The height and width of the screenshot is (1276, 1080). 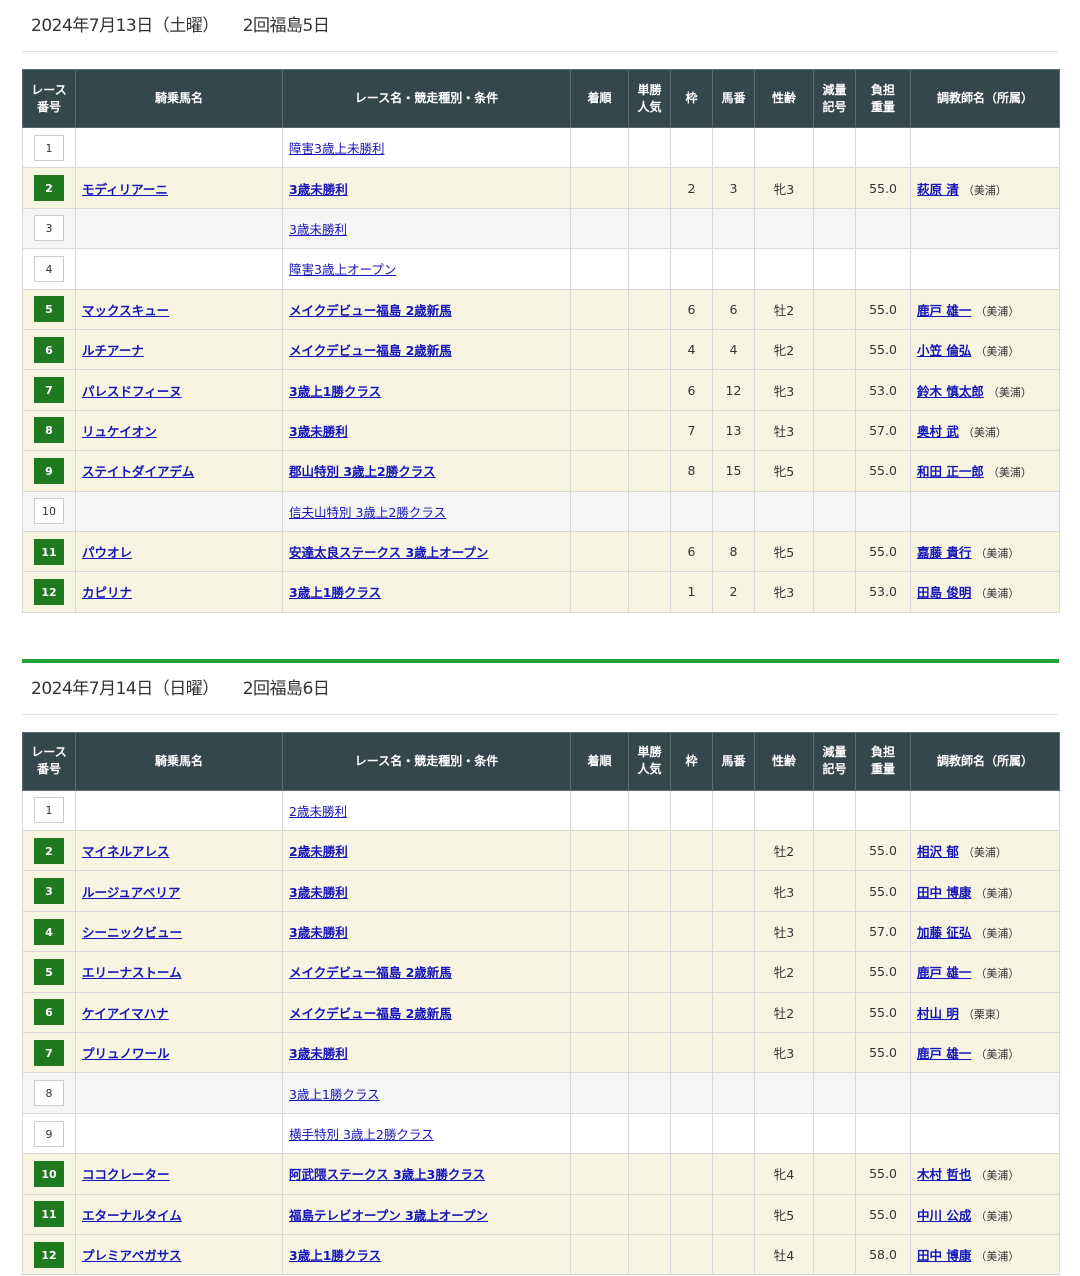 What do you see at coordinates (126, 1053) in the screenshot?
I see `horse-name-link: プリュノワール` at bounding box center [126, 1053].